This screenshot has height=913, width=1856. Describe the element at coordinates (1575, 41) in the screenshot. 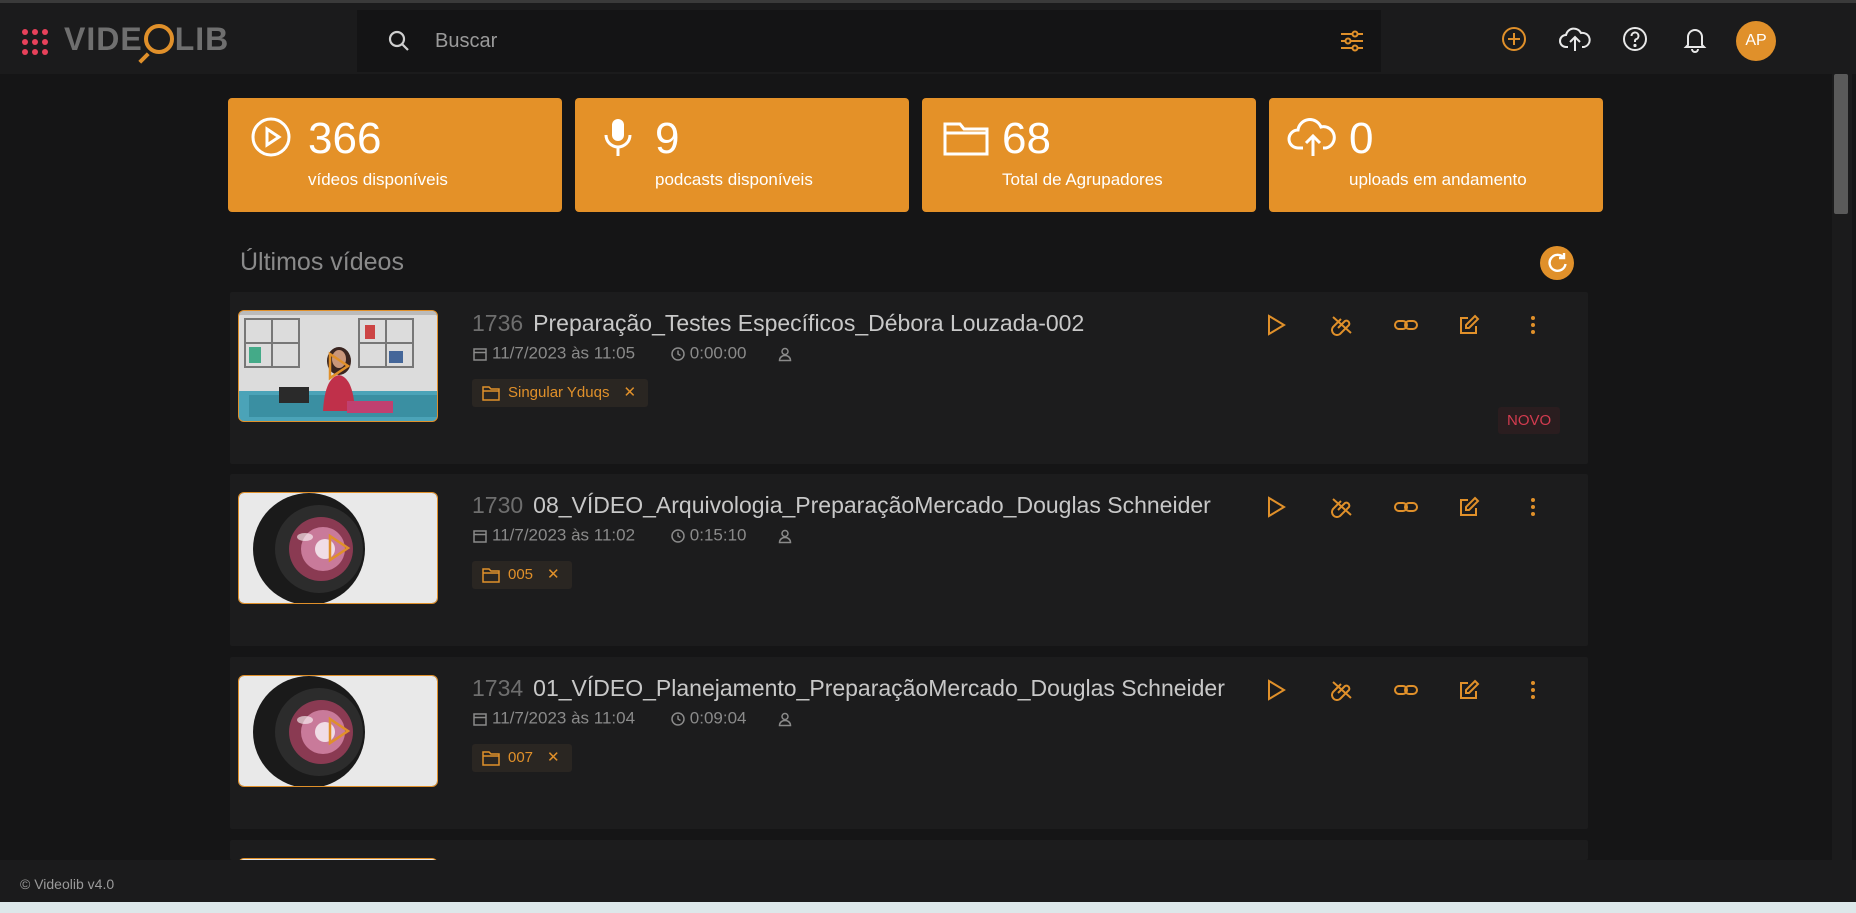

I see `upload-icon` at that location.